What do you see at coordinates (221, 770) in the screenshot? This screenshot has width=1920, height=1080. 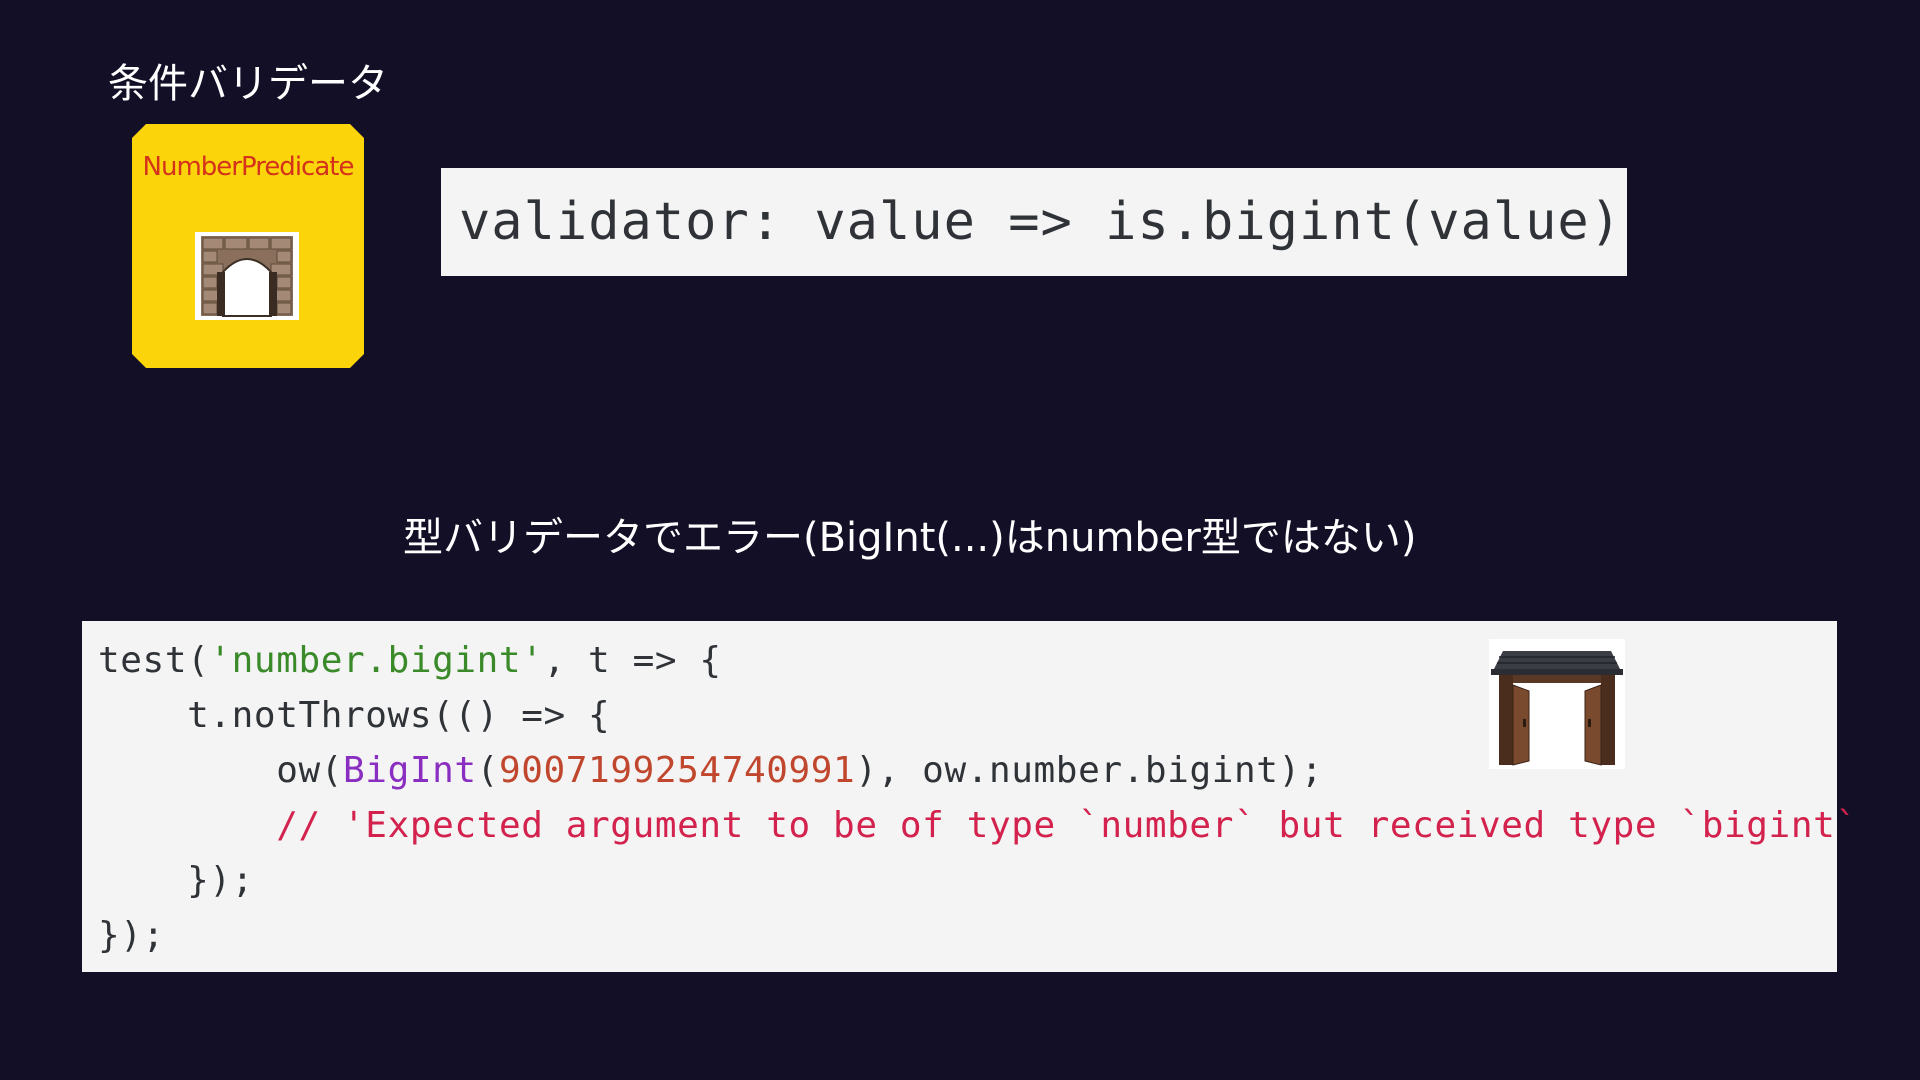 I see `code-token-plain: ow(` at bounding box center [221, 770].